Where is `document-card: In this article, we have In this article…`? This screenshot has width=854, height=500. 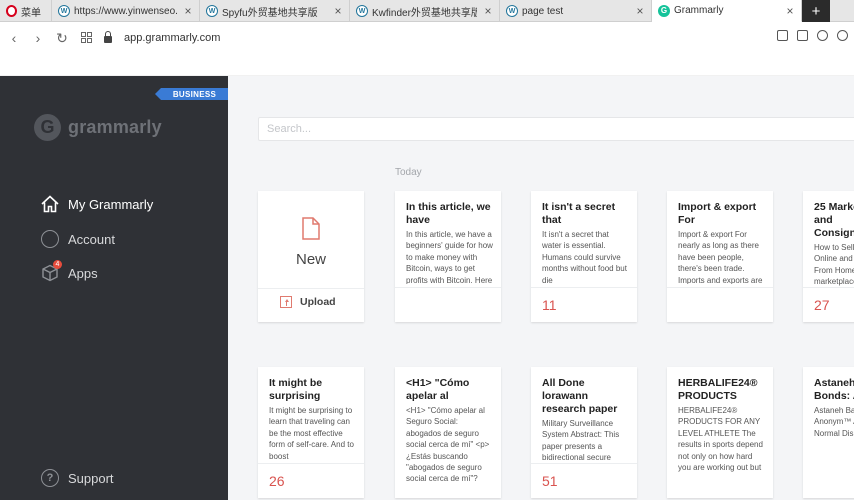
document-card: In this article, we have In this article… is located at coordinates (448, 256).